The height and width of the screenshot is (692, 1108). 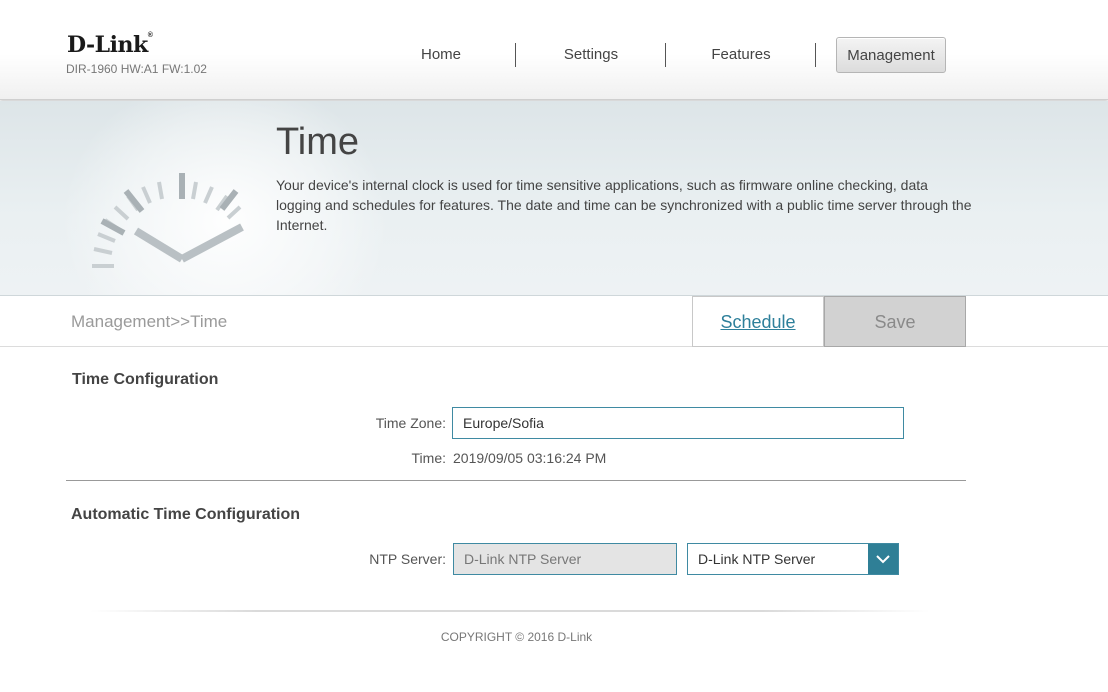 I want to click on dlink-logo: D-Link®, so click(x=110, y=45).